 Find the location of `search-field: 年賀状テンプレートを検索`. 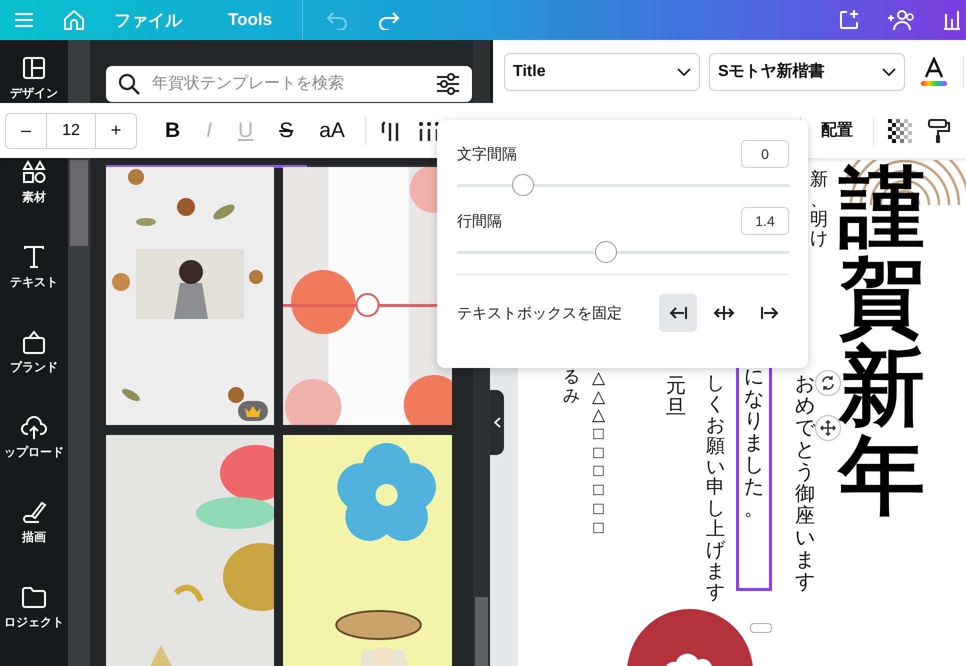

search-field: 年賀状テンプレートを検索 is located at coordinates (288, 84).